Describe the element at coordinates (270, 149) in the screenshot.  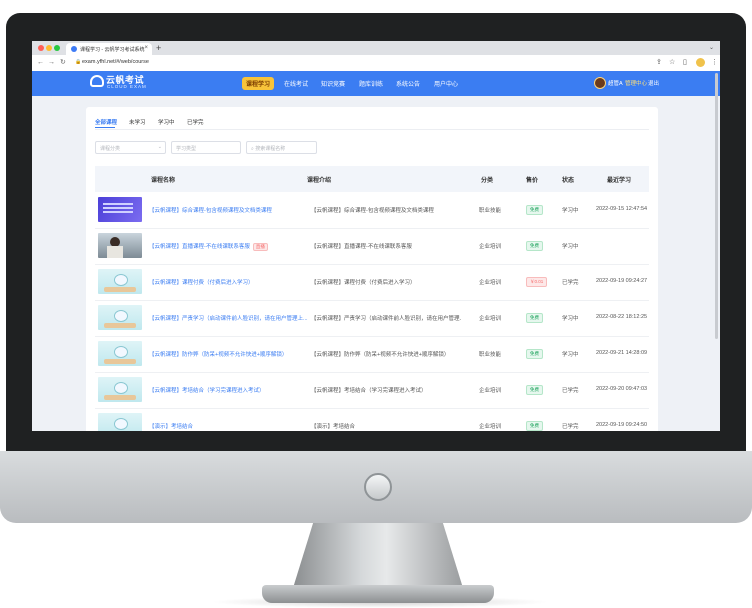
I see `search-placeholder: 搜索课程名称` at that location.